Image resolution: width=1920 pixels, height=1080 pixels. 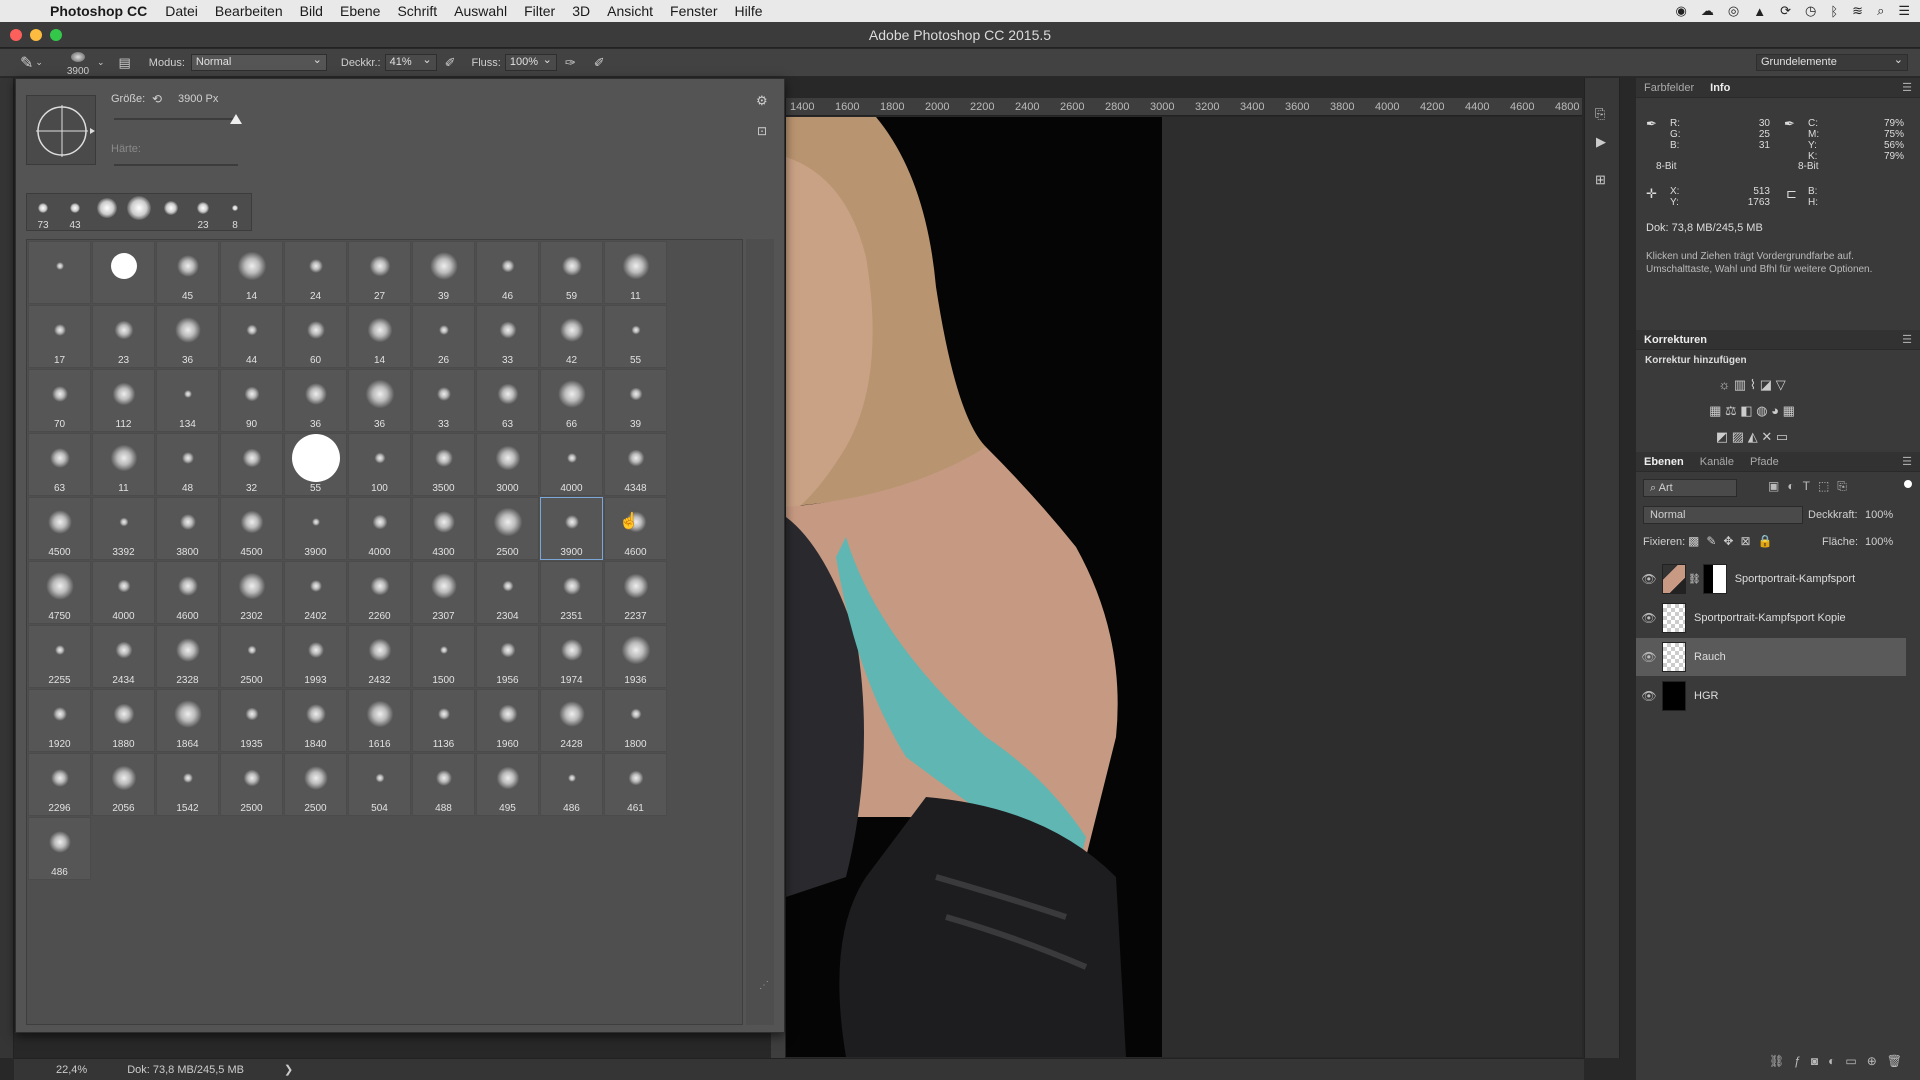 I want to click on filter-adjust-icon: ◐, so click(x=1794, y=486).